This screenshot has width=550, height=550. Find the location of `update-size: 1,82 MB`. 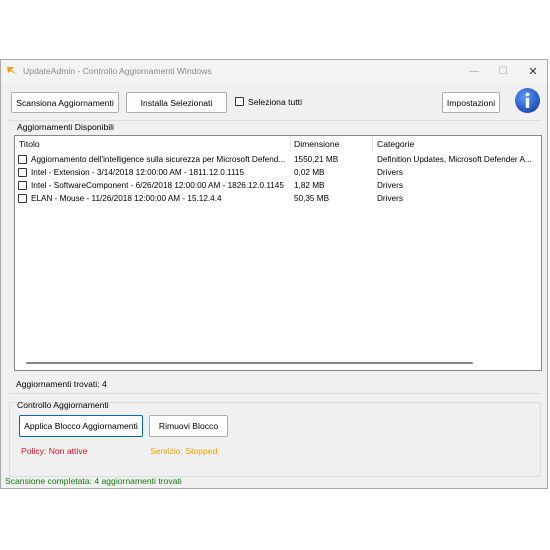

update-size: 1,82 MB is located at coordinates (309, 185).